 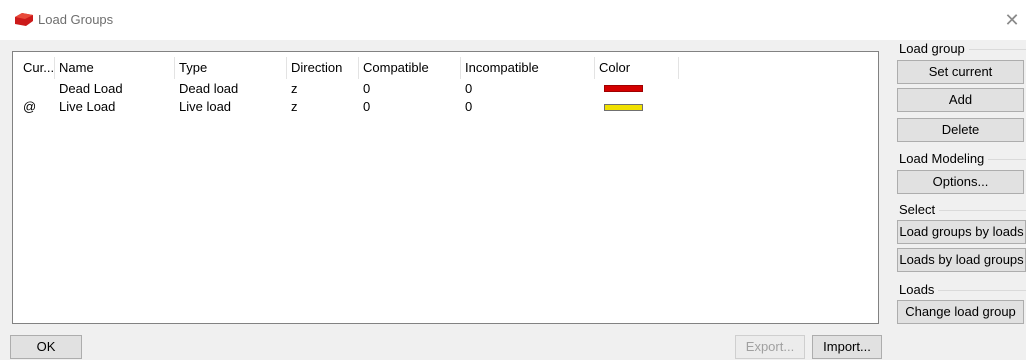 I want to click on group-label-load-group: Load group, so click(x=934, y=48).